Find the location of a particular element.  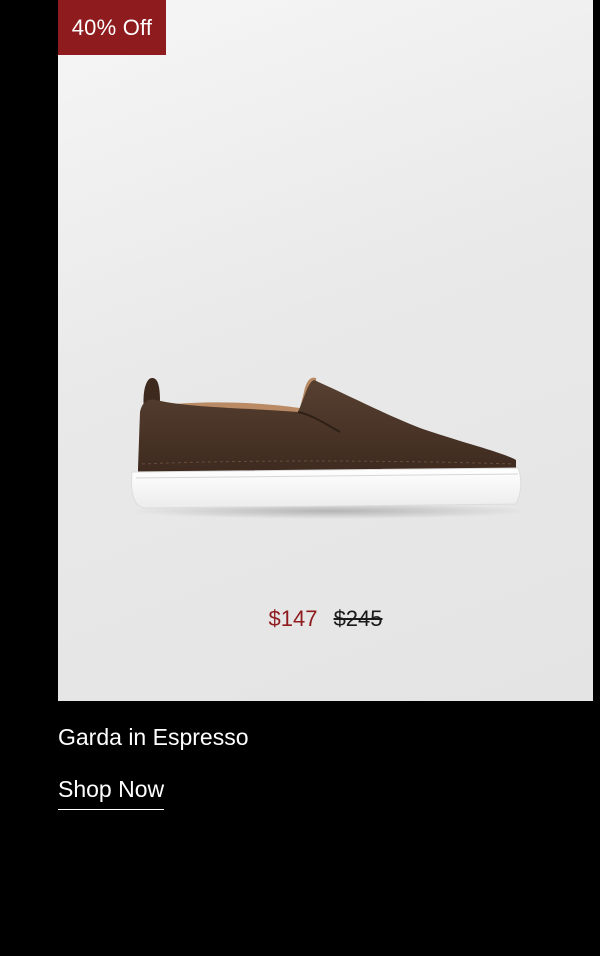

sale-price: $147 is located at coordinates (293, 618).